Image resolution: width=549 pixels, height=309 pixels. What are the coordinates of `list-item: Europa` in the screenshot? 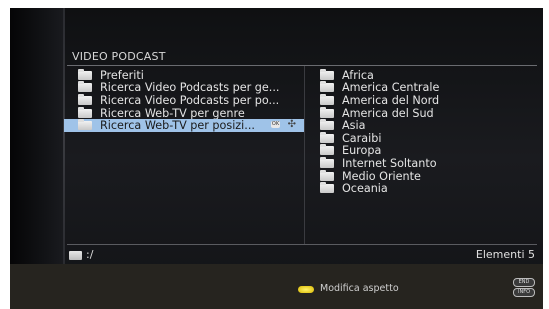 It's located at (424, 151).